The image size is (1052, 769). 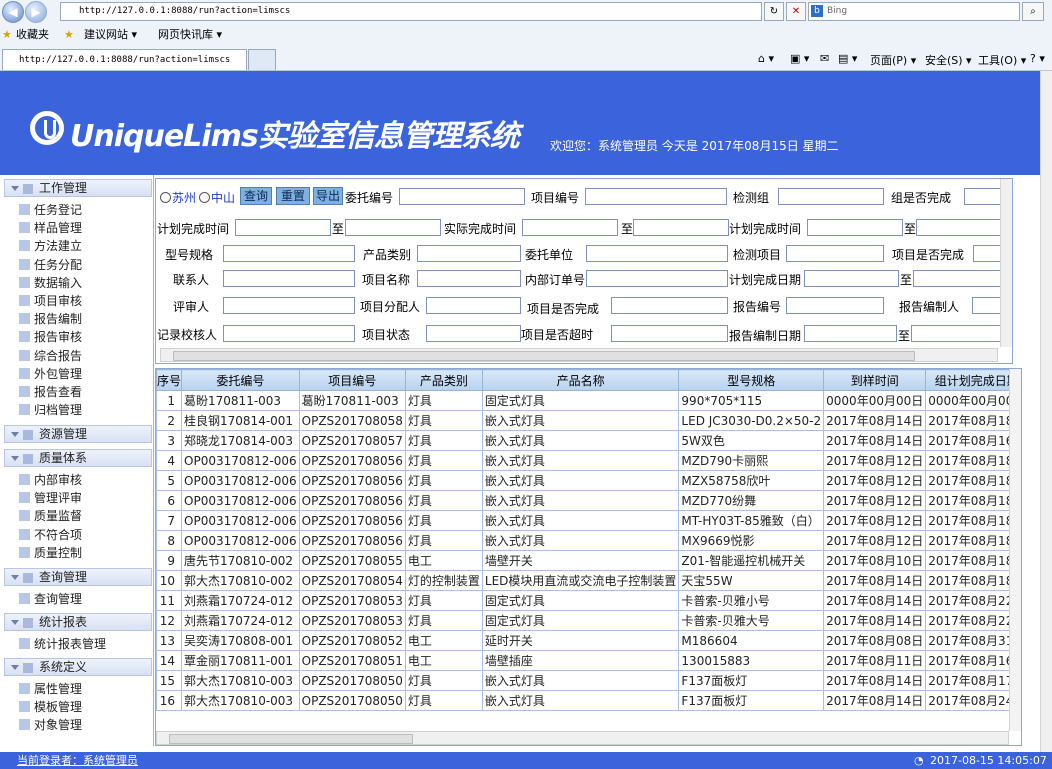 What do you see at coordinates (824, 58) in the screenshot?
I see `mail-icon: ✉` at bounding box center [824, 58].